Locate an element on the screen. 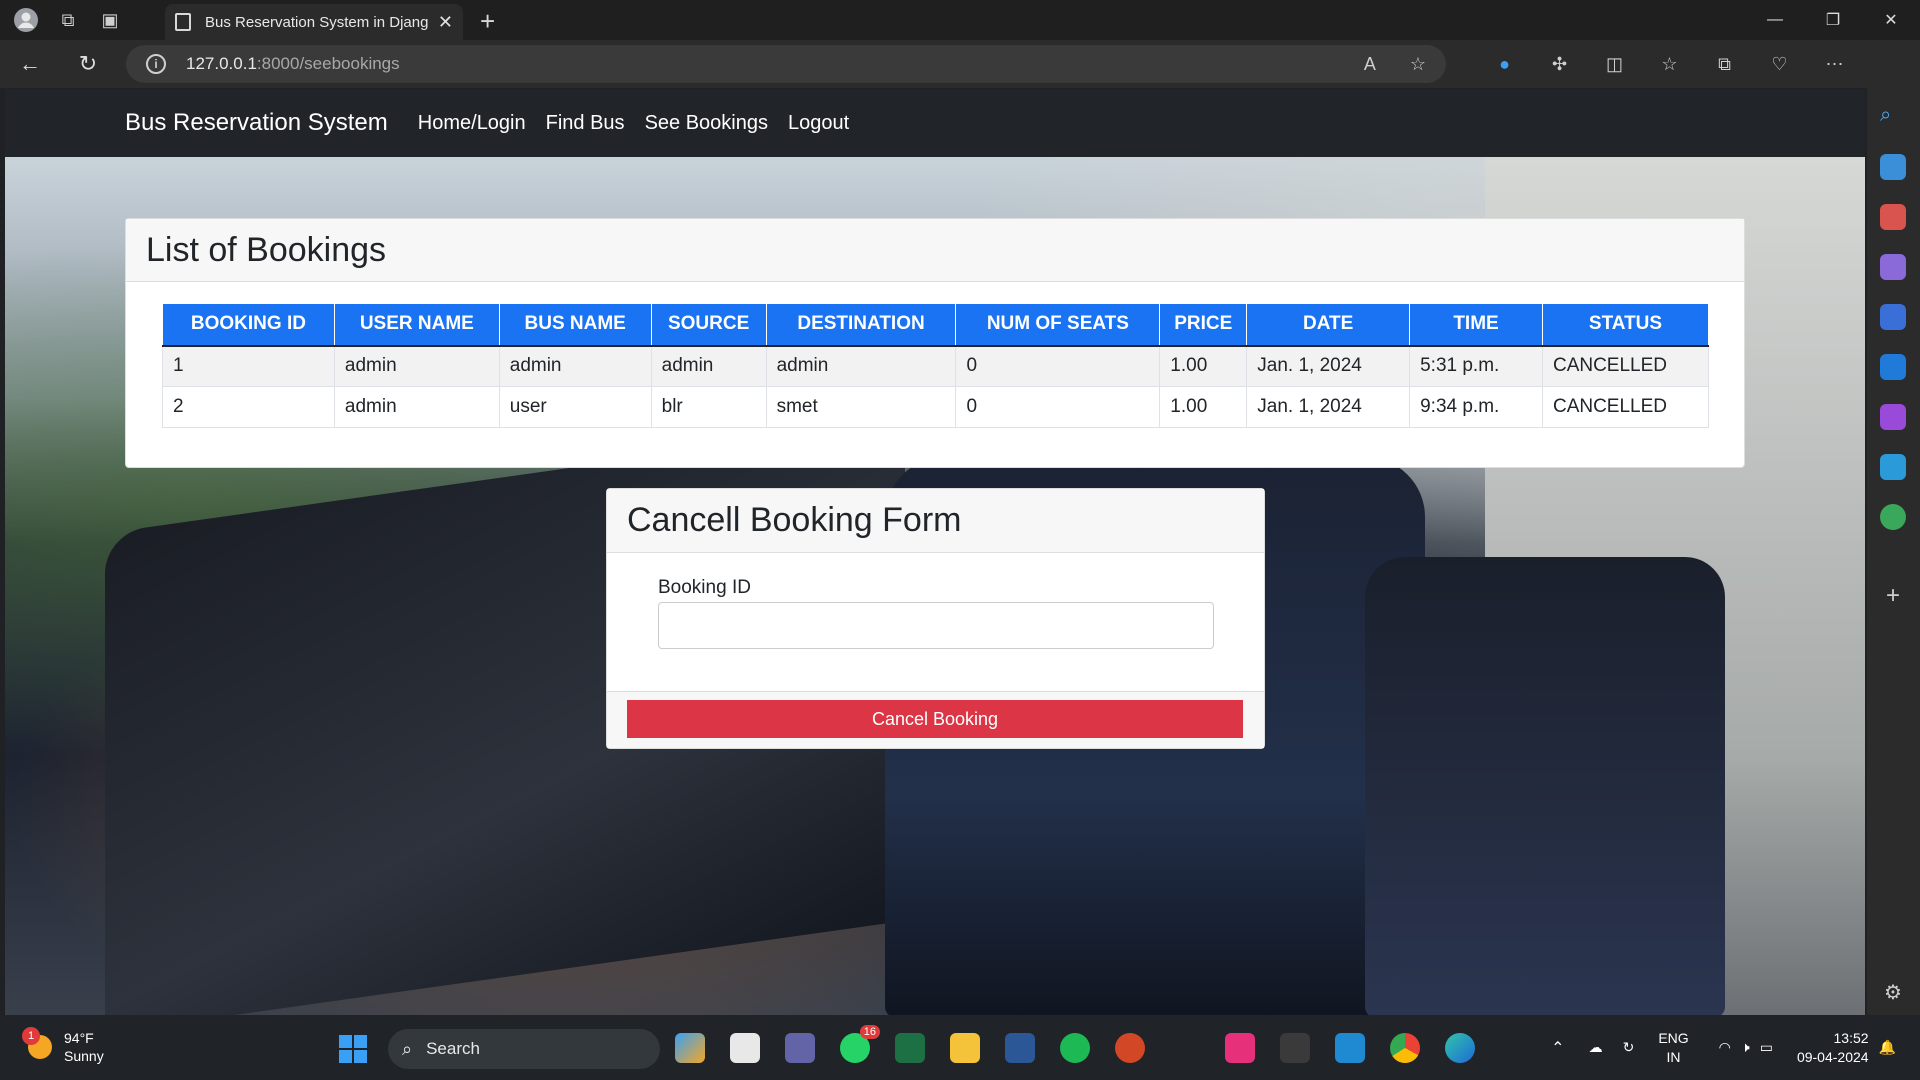  terminal-icon is located at coordinates (1295, 1048).